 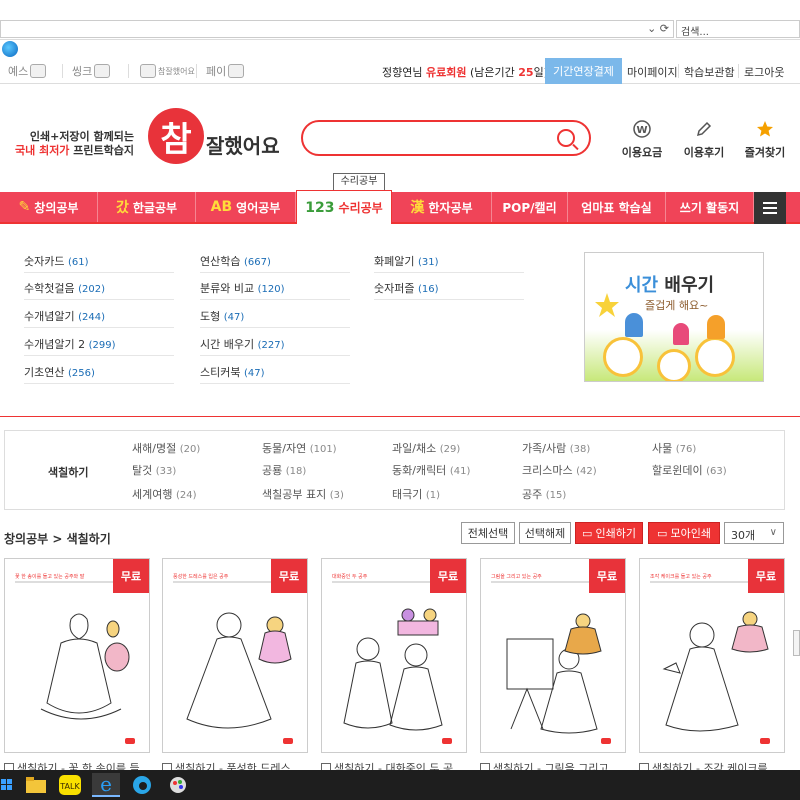 What do you see at coordinates (10, 49) in the screenshot?
I see `edge-tab-icon` at bounding box center [10, 49].